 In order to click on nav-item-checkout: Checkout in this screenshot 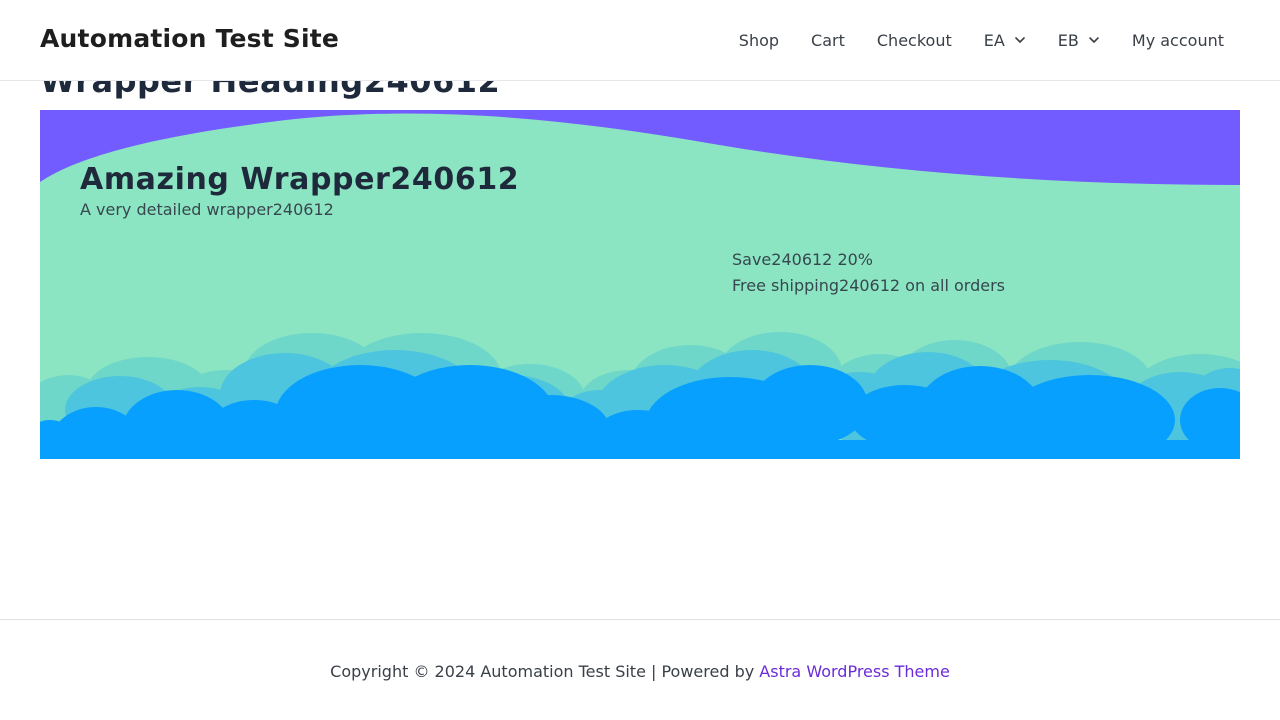, I will do `click(914, 40)`.